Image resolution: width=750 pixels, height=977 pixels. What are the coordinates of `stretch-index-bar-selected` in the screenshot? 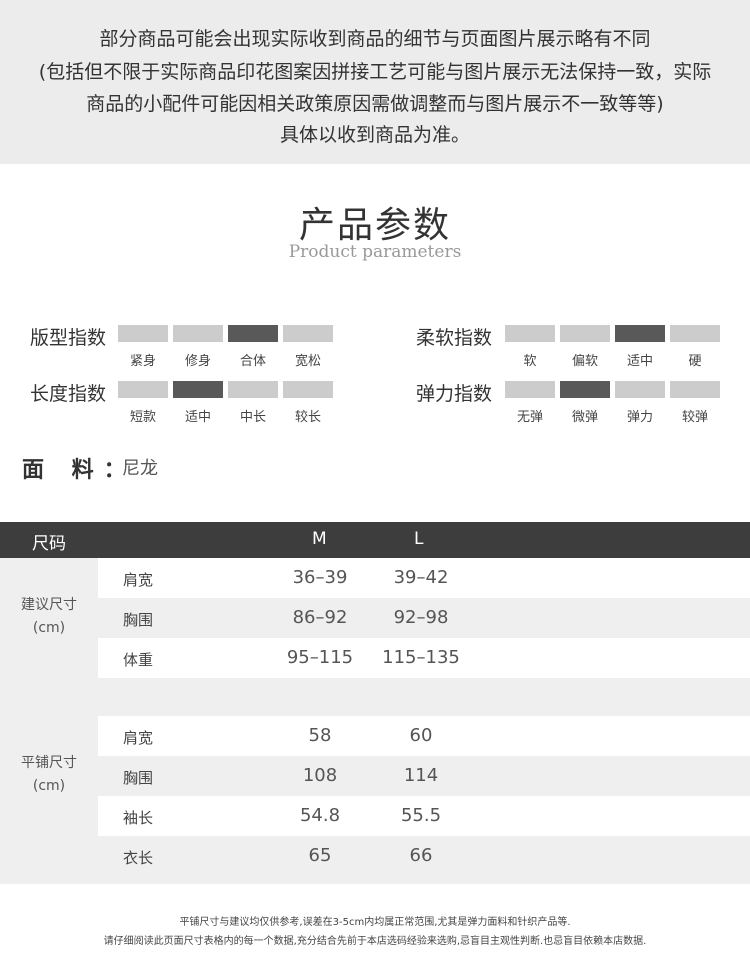 It's located at (585, 389).